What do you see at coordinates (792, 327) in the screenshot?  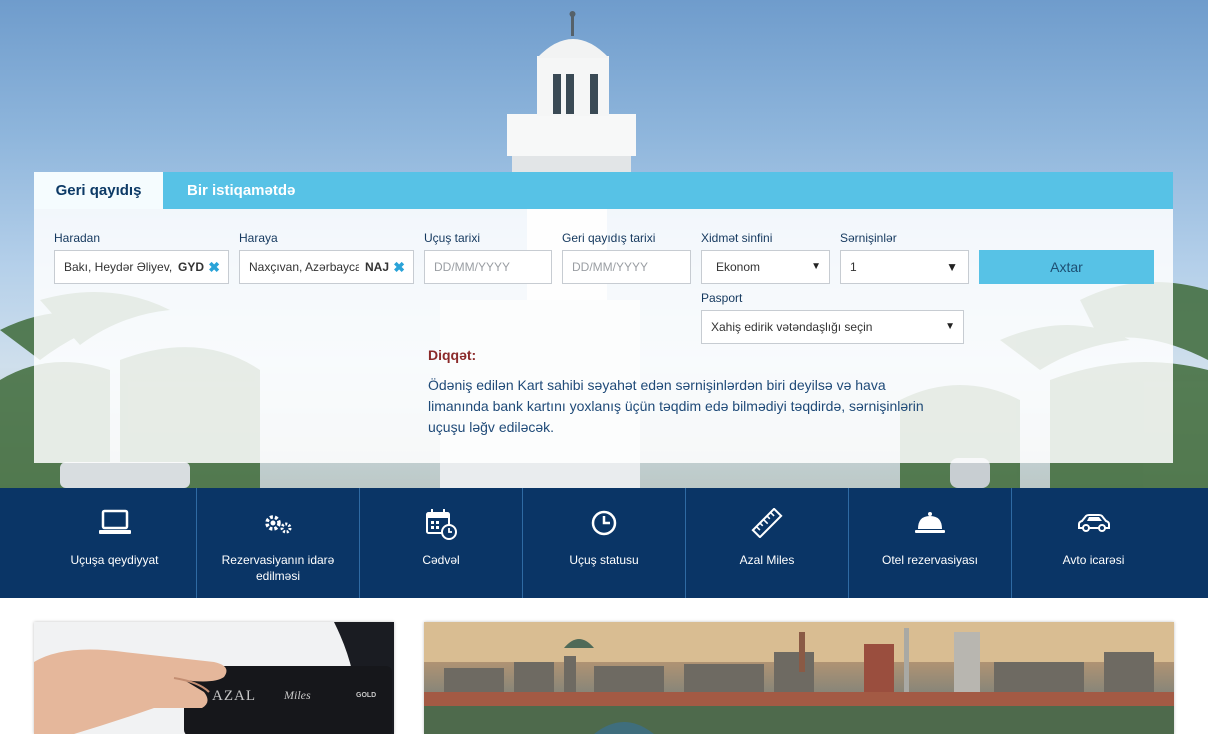 I see `passport-value: Xahiş edirik vətəndaşlığı seçin` at bounding box center [792, 327].